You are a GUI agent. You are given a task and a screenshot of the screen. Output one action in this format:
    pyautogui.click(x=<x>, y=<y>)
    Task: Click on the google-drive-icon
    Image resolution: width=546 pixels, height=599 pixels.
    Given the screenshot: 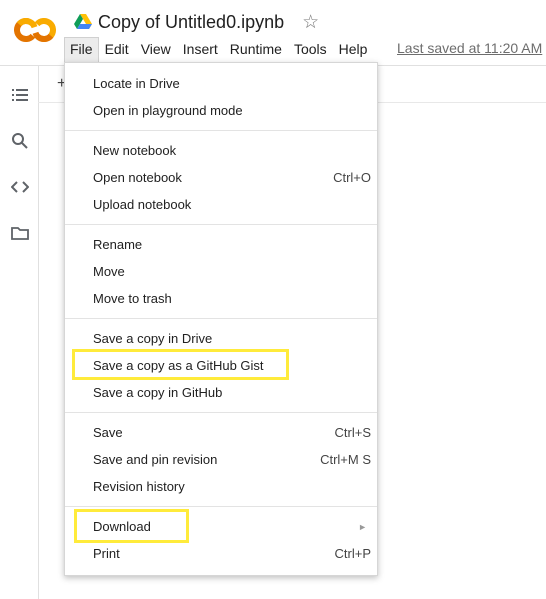 What is the action you would take?
    pyautogui.click(x=83, y=22)
    